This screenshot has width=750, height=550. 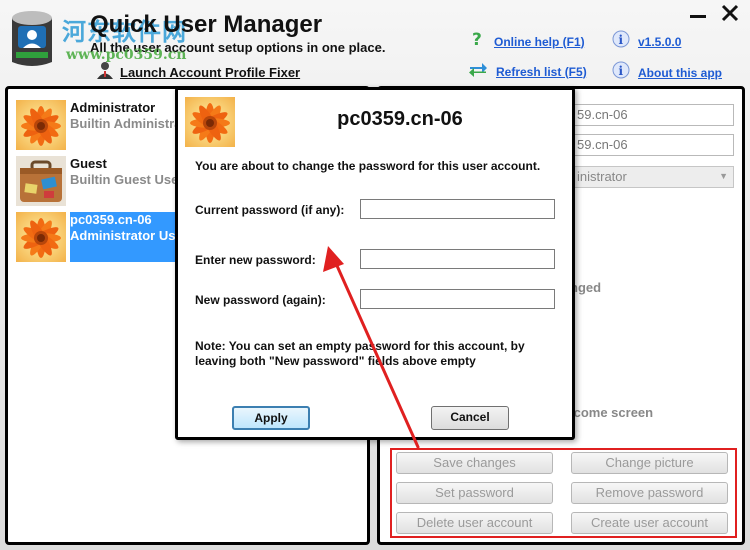 I want to click on user-list-item: Guest Builtin Guest Use, so click(x=97, y=181).